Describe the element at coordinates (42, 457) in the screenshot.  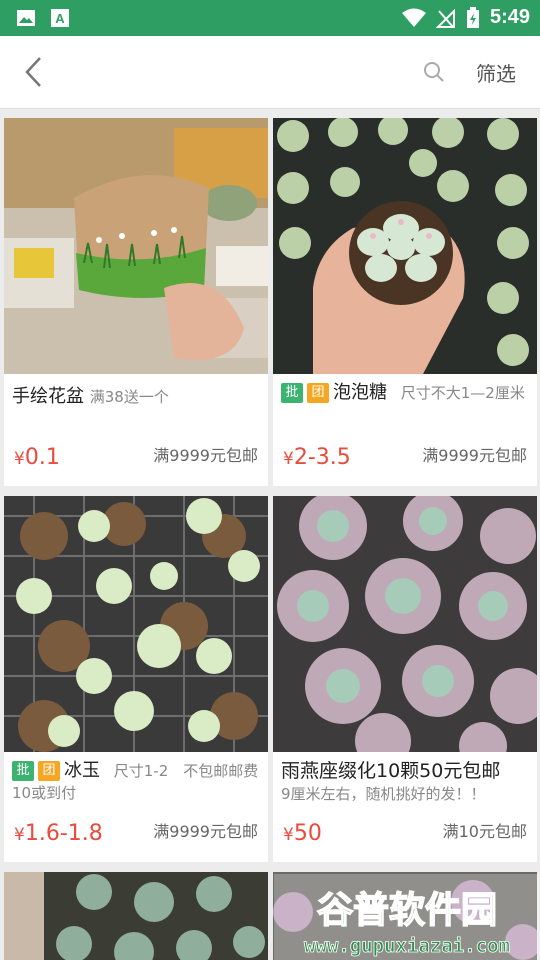
I see `price-value: 0.1` at that location.